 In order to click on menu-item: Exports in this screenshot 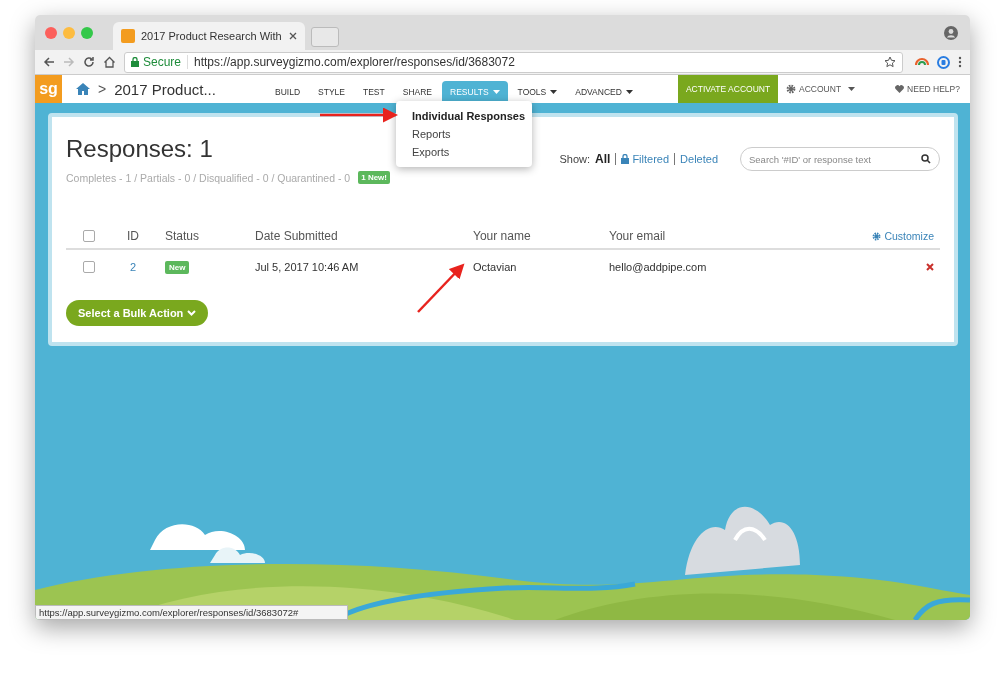, I will do `click(464, 152)`.